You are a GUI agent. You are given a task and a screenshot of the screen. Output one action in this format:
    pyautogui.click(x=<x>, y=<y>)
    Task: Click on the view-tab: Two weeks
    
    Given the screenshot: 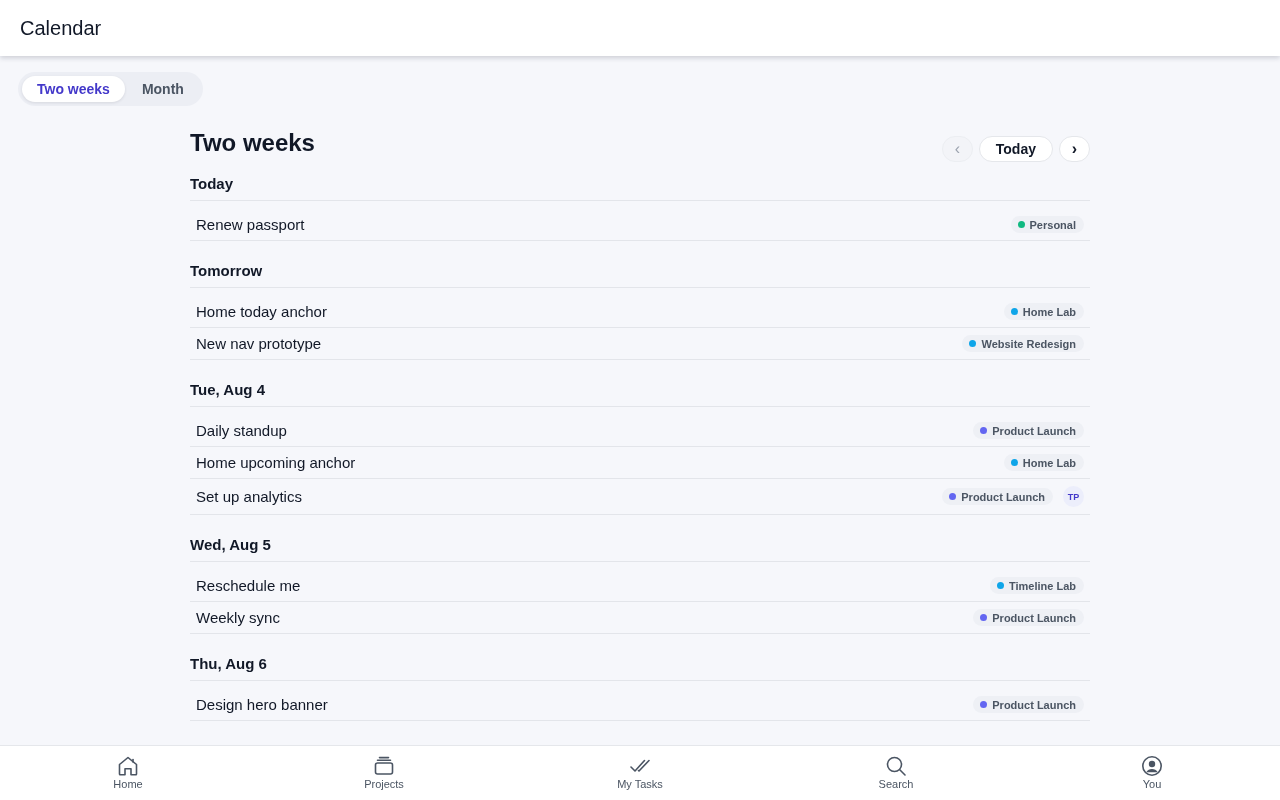 What is the action you would take?
    pyautogui.click(x=73, y=89)
    